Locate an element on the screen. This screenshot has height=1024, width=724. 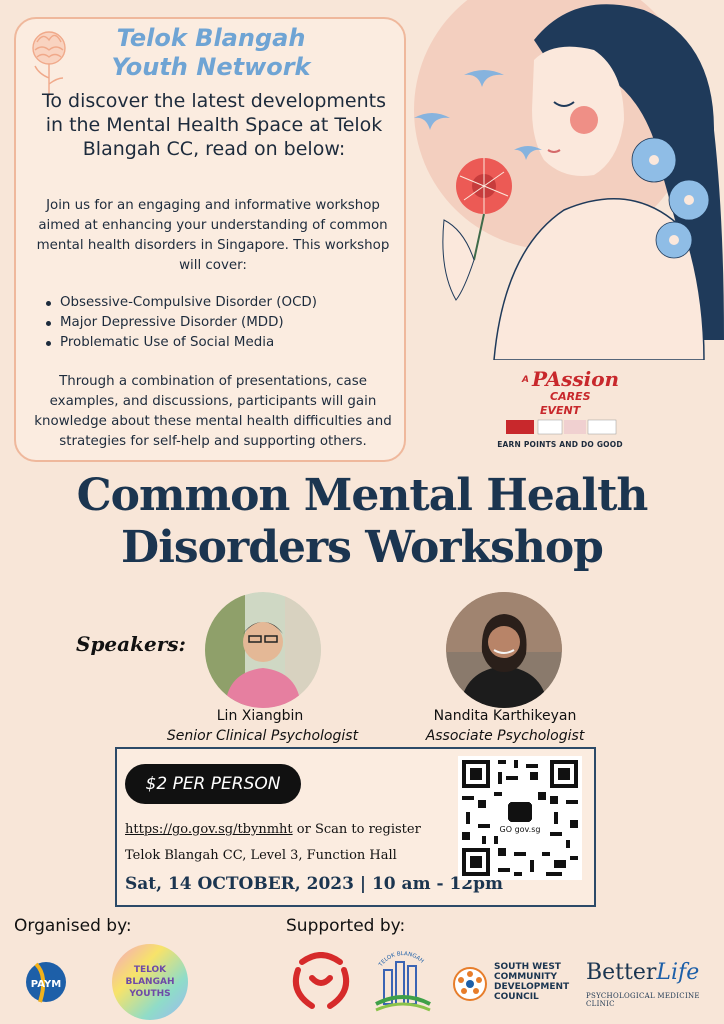
swcdc-line: SOUTH WEST is located at coordinates (527, 967).